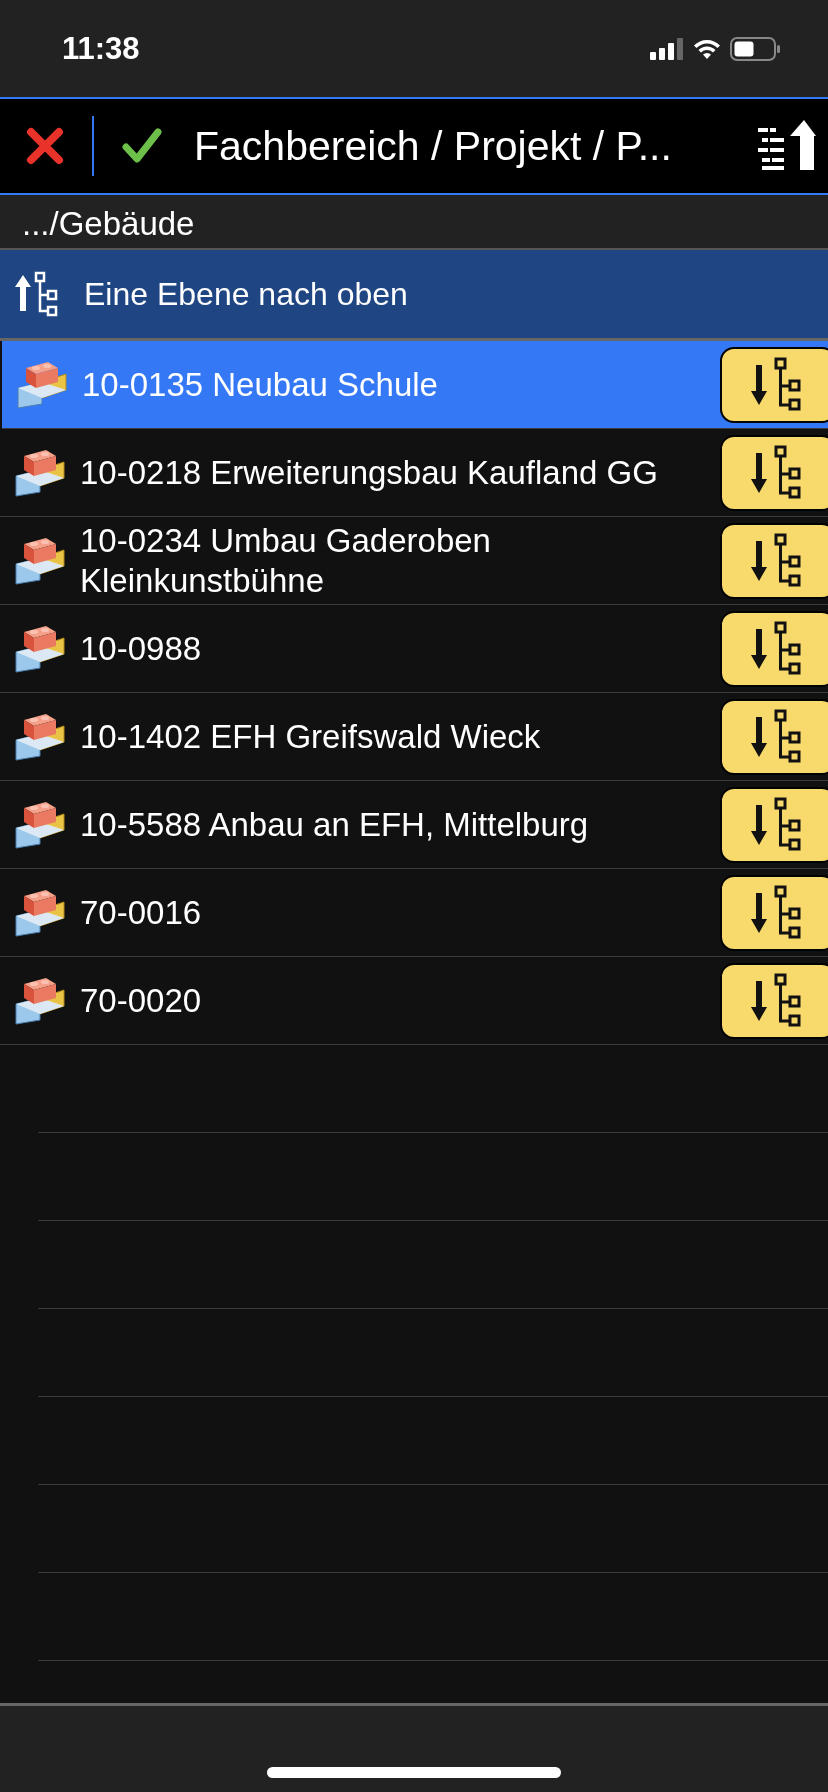 Image resolution: width=828 pixels, height=1792 pixels. Describe the element at coordinates (414, 1001) in the screenshot. I see `list-item: 70-0020` at that location.